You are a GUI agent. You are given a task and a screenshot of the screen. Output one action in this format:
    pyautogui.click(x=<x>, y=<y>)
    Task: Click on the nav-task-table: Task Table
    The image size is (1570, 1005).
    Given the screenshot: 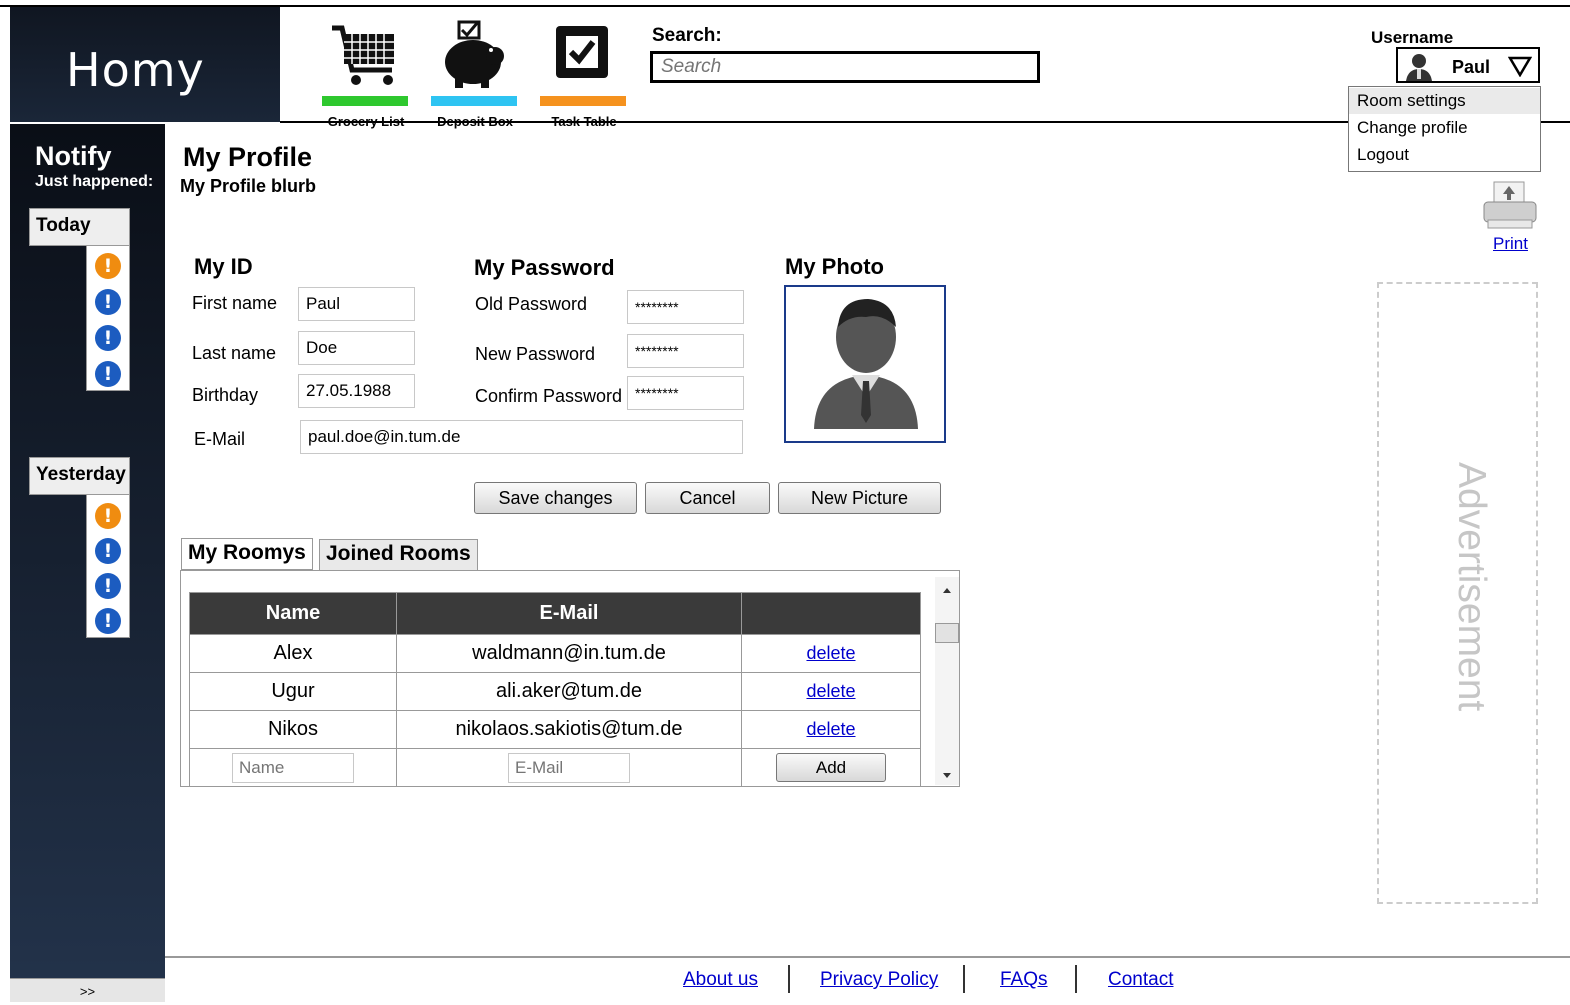 What is the action you would take?
    pyautogui.click(x=588, y=78)
    